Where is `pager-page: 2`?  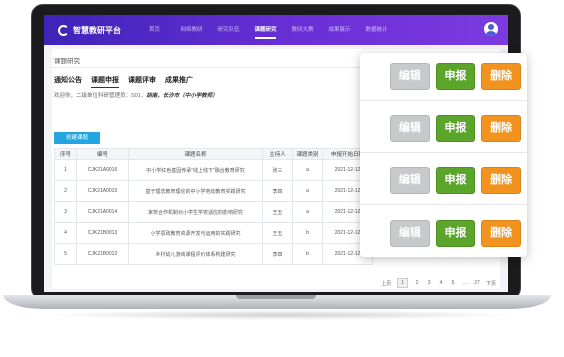 pager-page: 2 is located at coordinates (417, 283).